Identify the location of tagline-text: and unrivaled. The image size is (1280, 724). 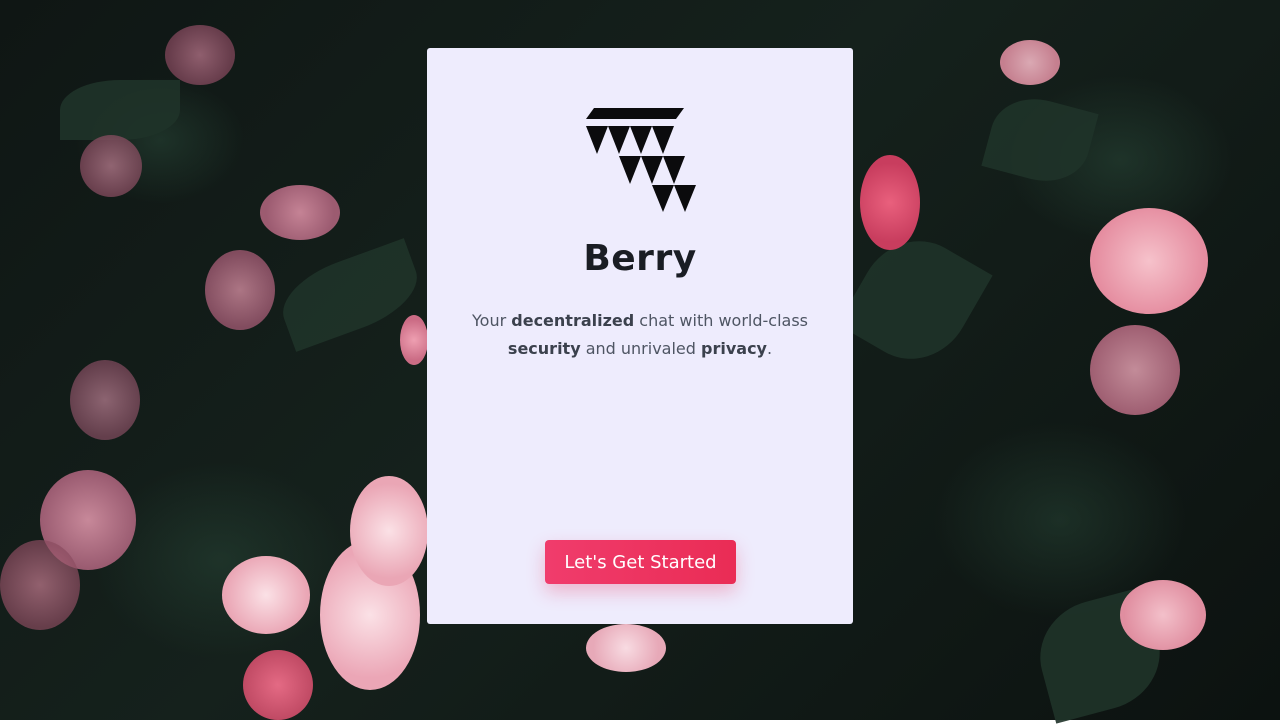
(641, 348).